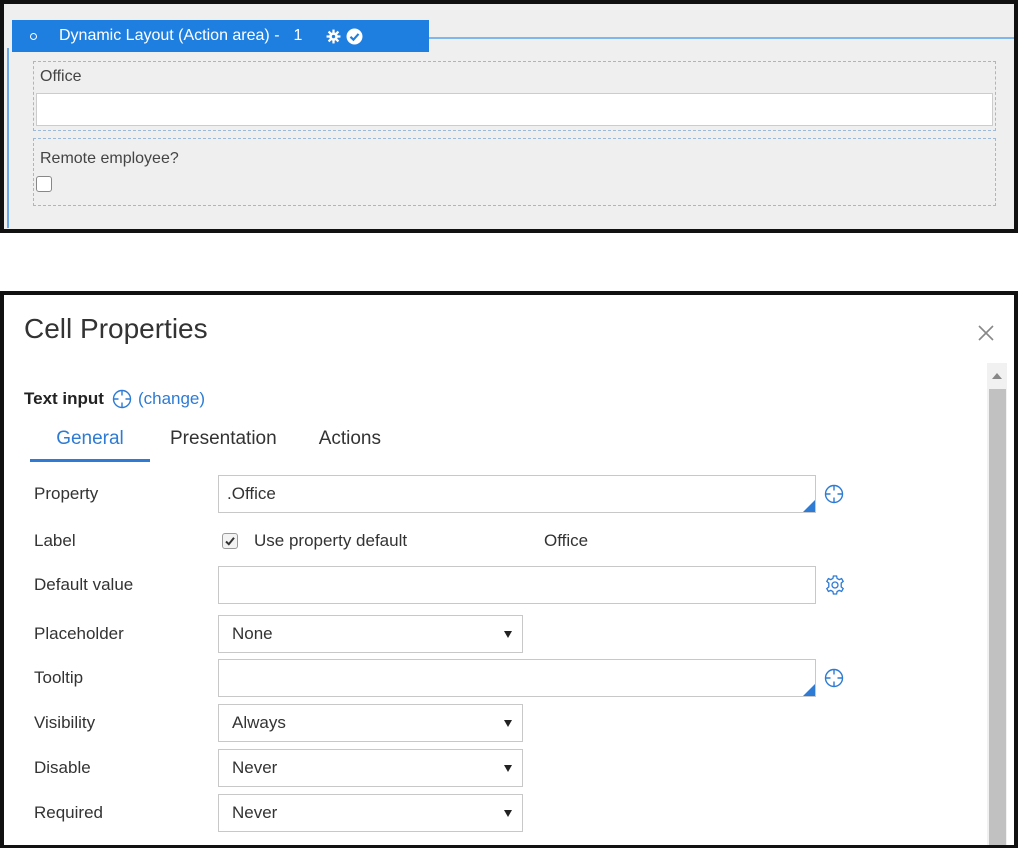 This screenshot has width=1018, height=848. I want to click on check-circle-icon, so click(354, 36).